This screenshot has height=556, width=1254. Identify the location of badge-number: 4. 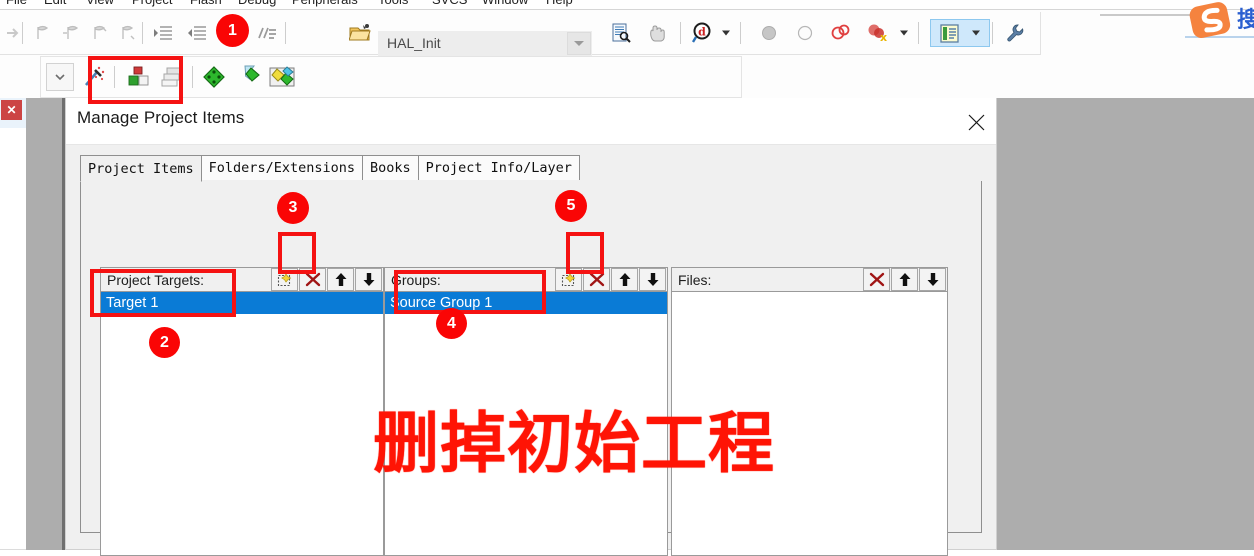
(451, 323).